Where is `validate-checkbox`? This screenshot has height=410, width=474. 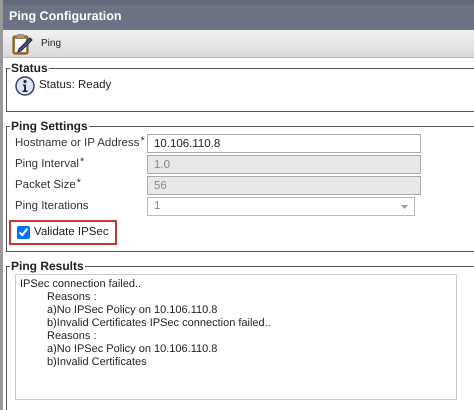
validate-checkbox is located at coordinates (23, 233).